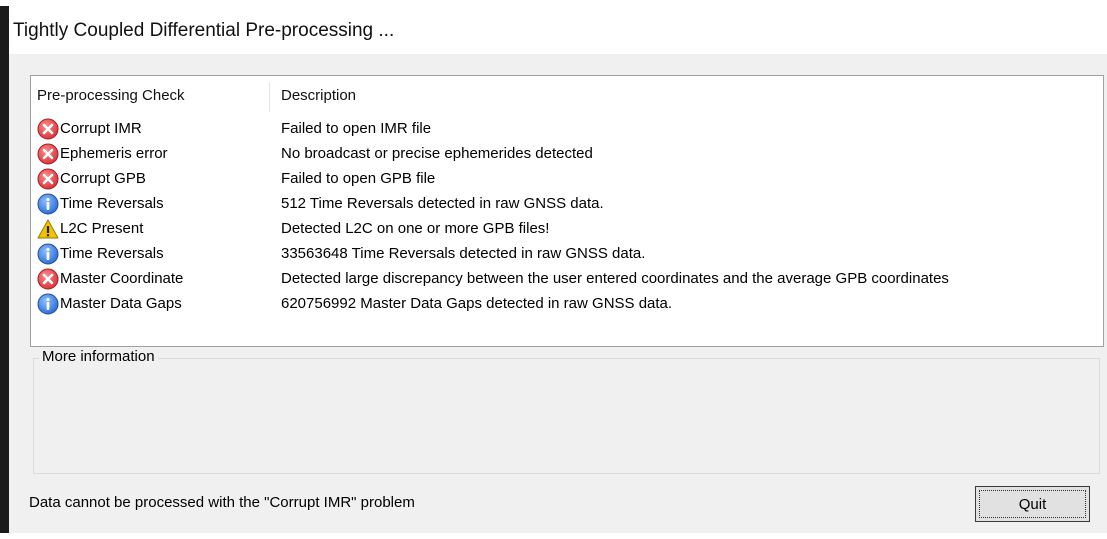  Describe the element at coordinates (269, 97) in the screenshot. I see `column-separator` at that location.